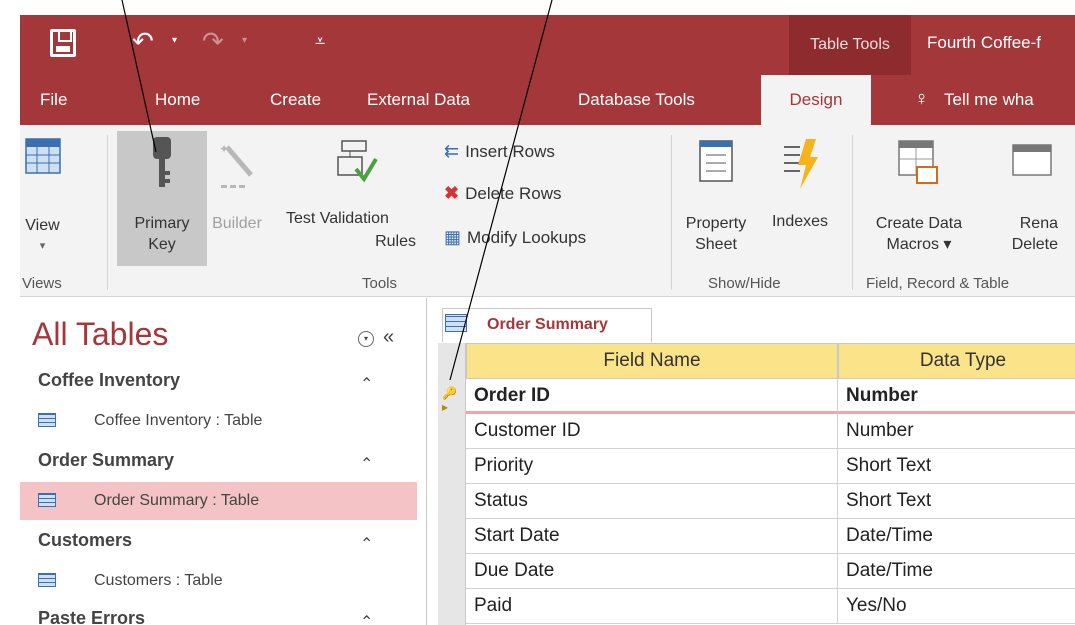 This screenshot has width=1075, height=625. I want to click on tab-file: File, so click(53, 100).